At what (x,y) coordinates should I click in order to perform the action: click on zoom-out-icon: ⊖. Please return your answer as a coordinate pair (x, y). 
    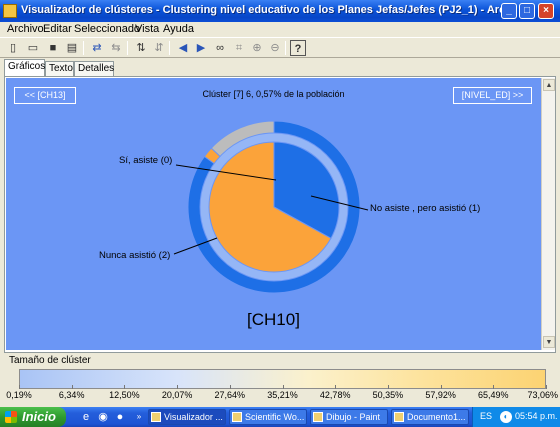
    Looking at the image, I should click on (275, 48).